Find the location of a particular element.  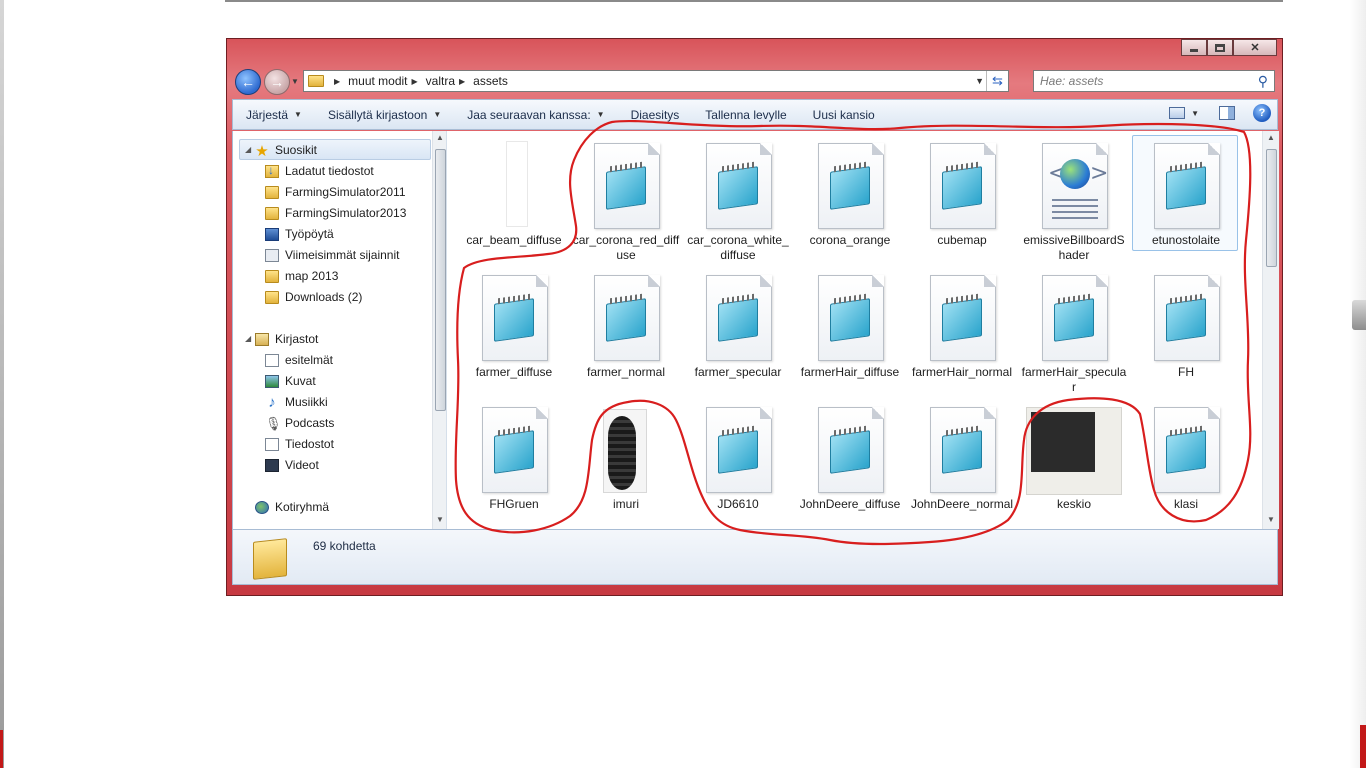

web-document-icon: < > is located at coordinates (1075, 186).